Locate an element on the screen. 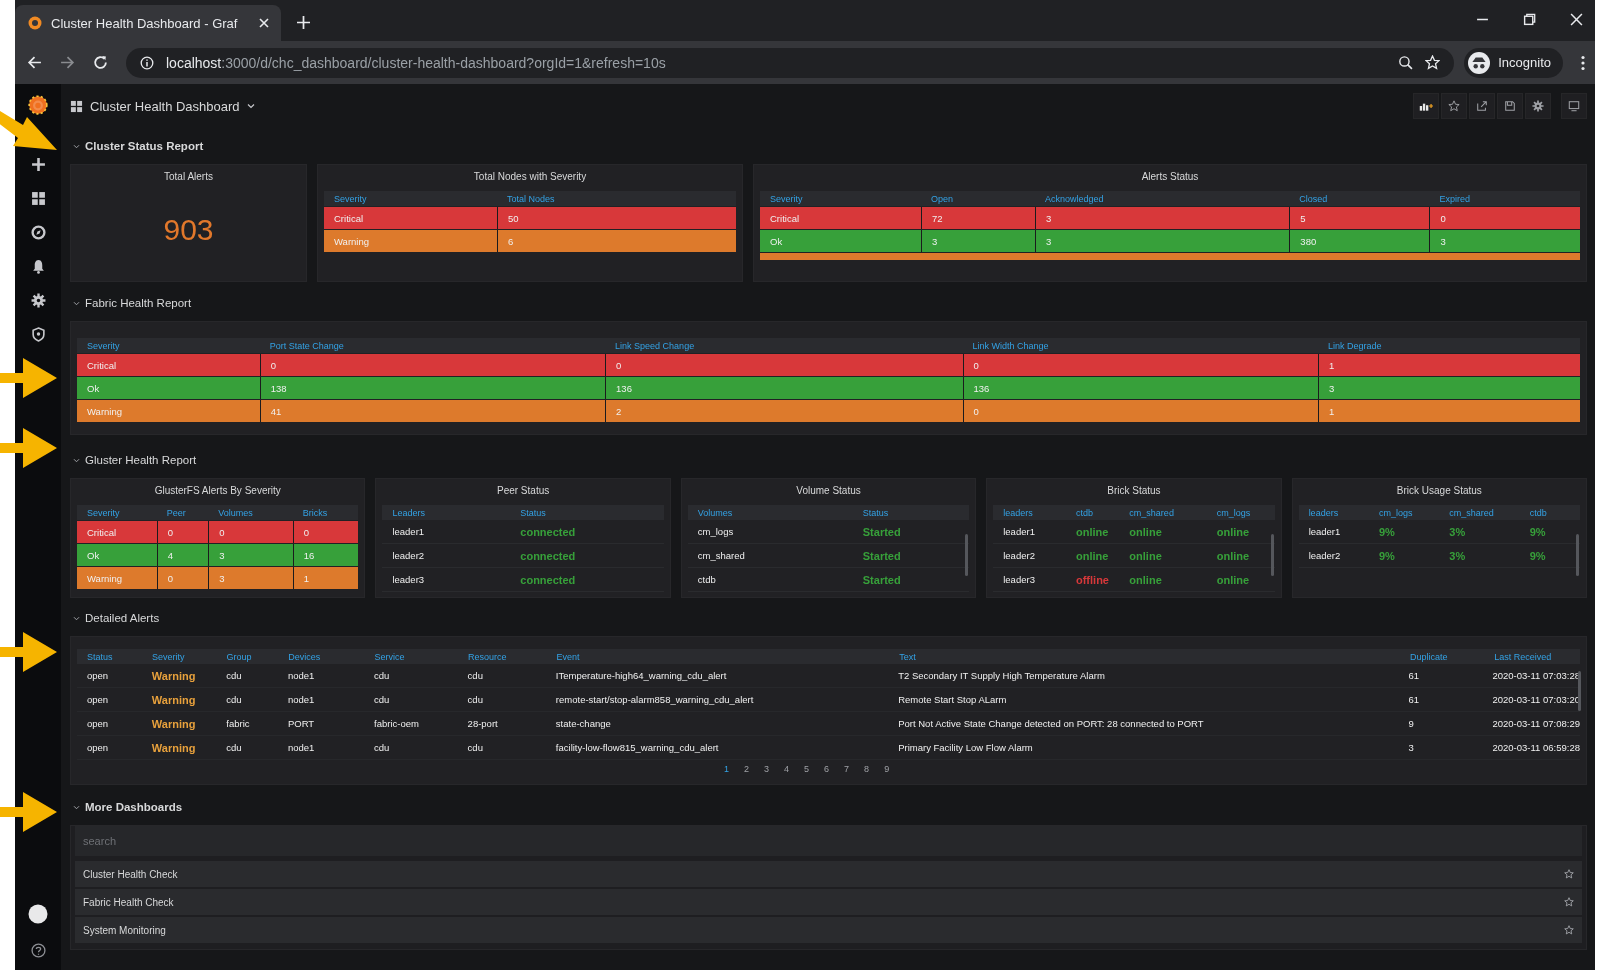  caret-icon is located at coordinates (250, 106).